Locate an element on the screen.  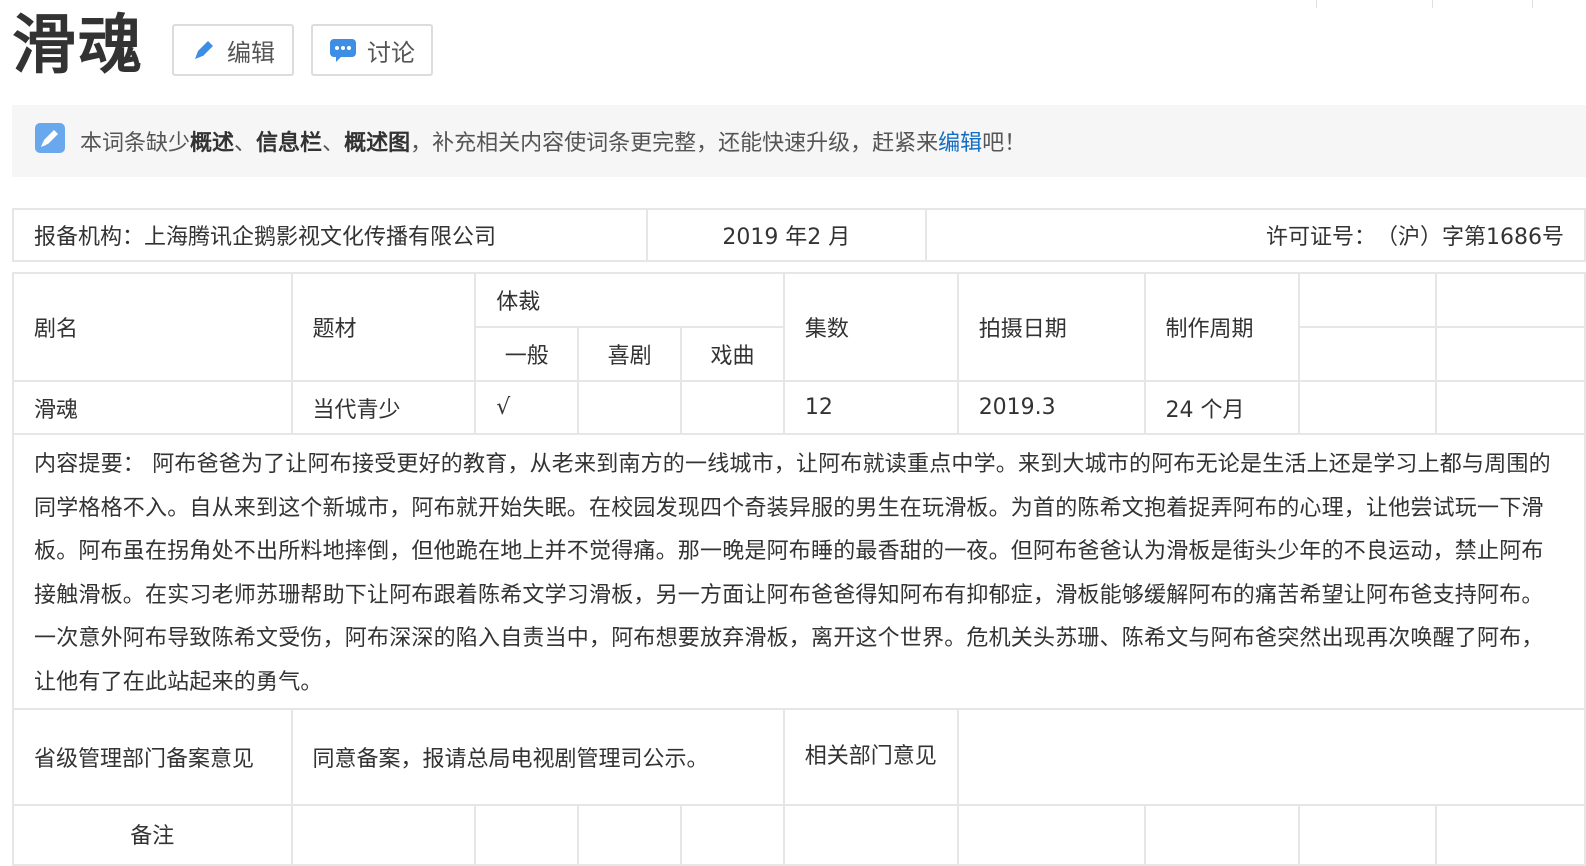
notice-prefix: 本词条缺少 is located at coordinates (135, 143).